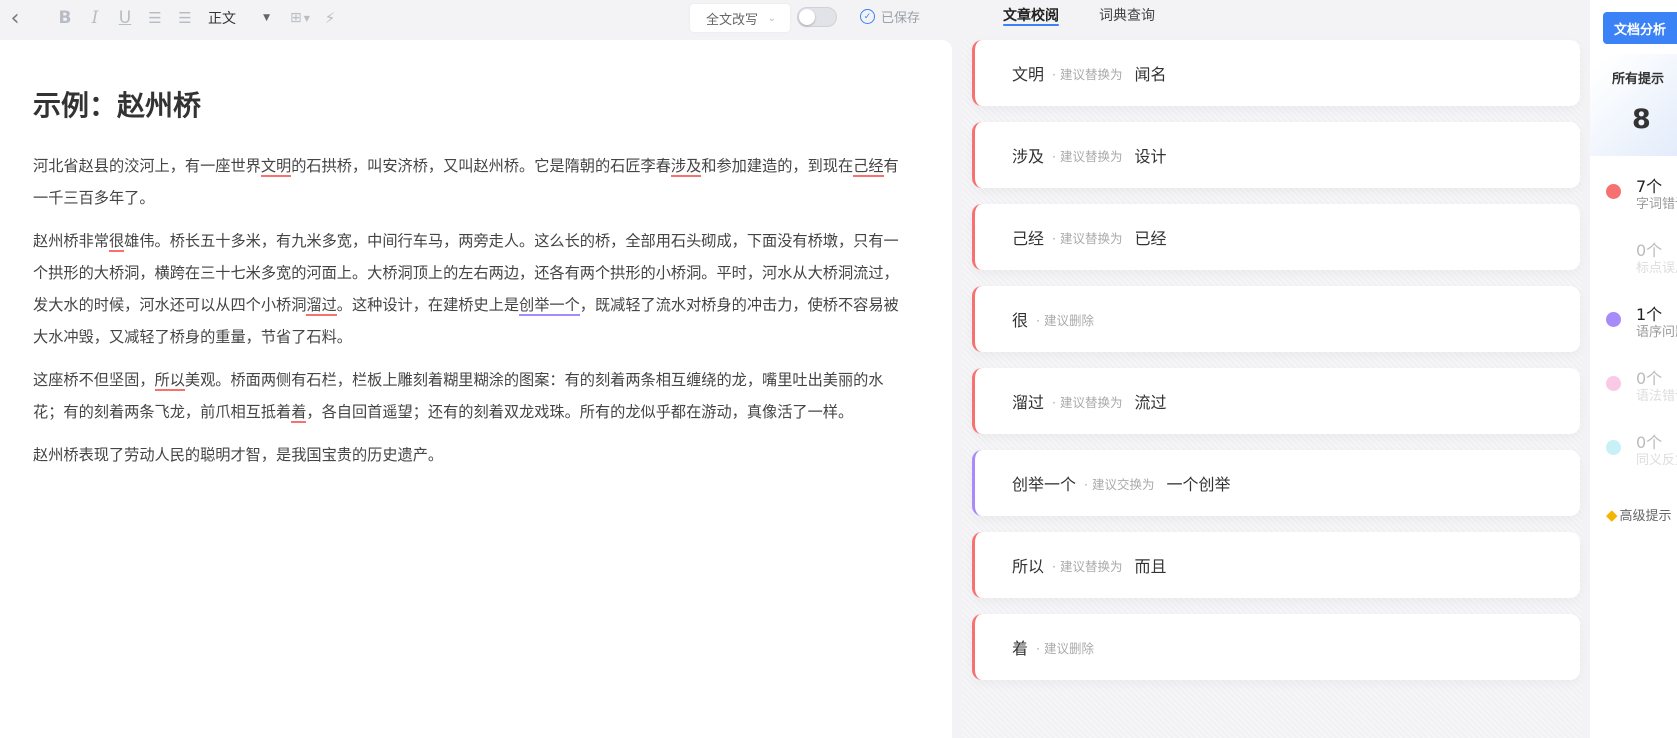  Describe the element at coordinates (1641, 385) in the screenshot. I see `stat-grammar: 0个 语法错误` at that location.